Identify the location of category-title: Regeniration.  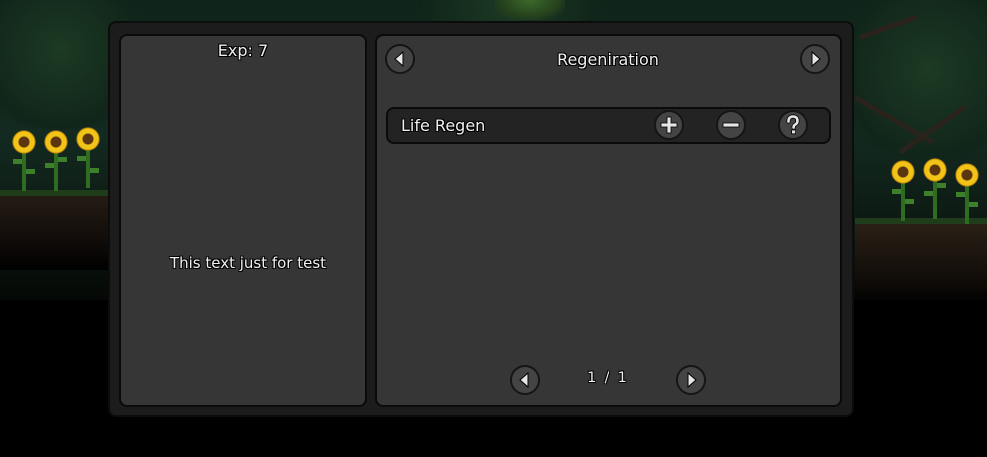
(608, 59).